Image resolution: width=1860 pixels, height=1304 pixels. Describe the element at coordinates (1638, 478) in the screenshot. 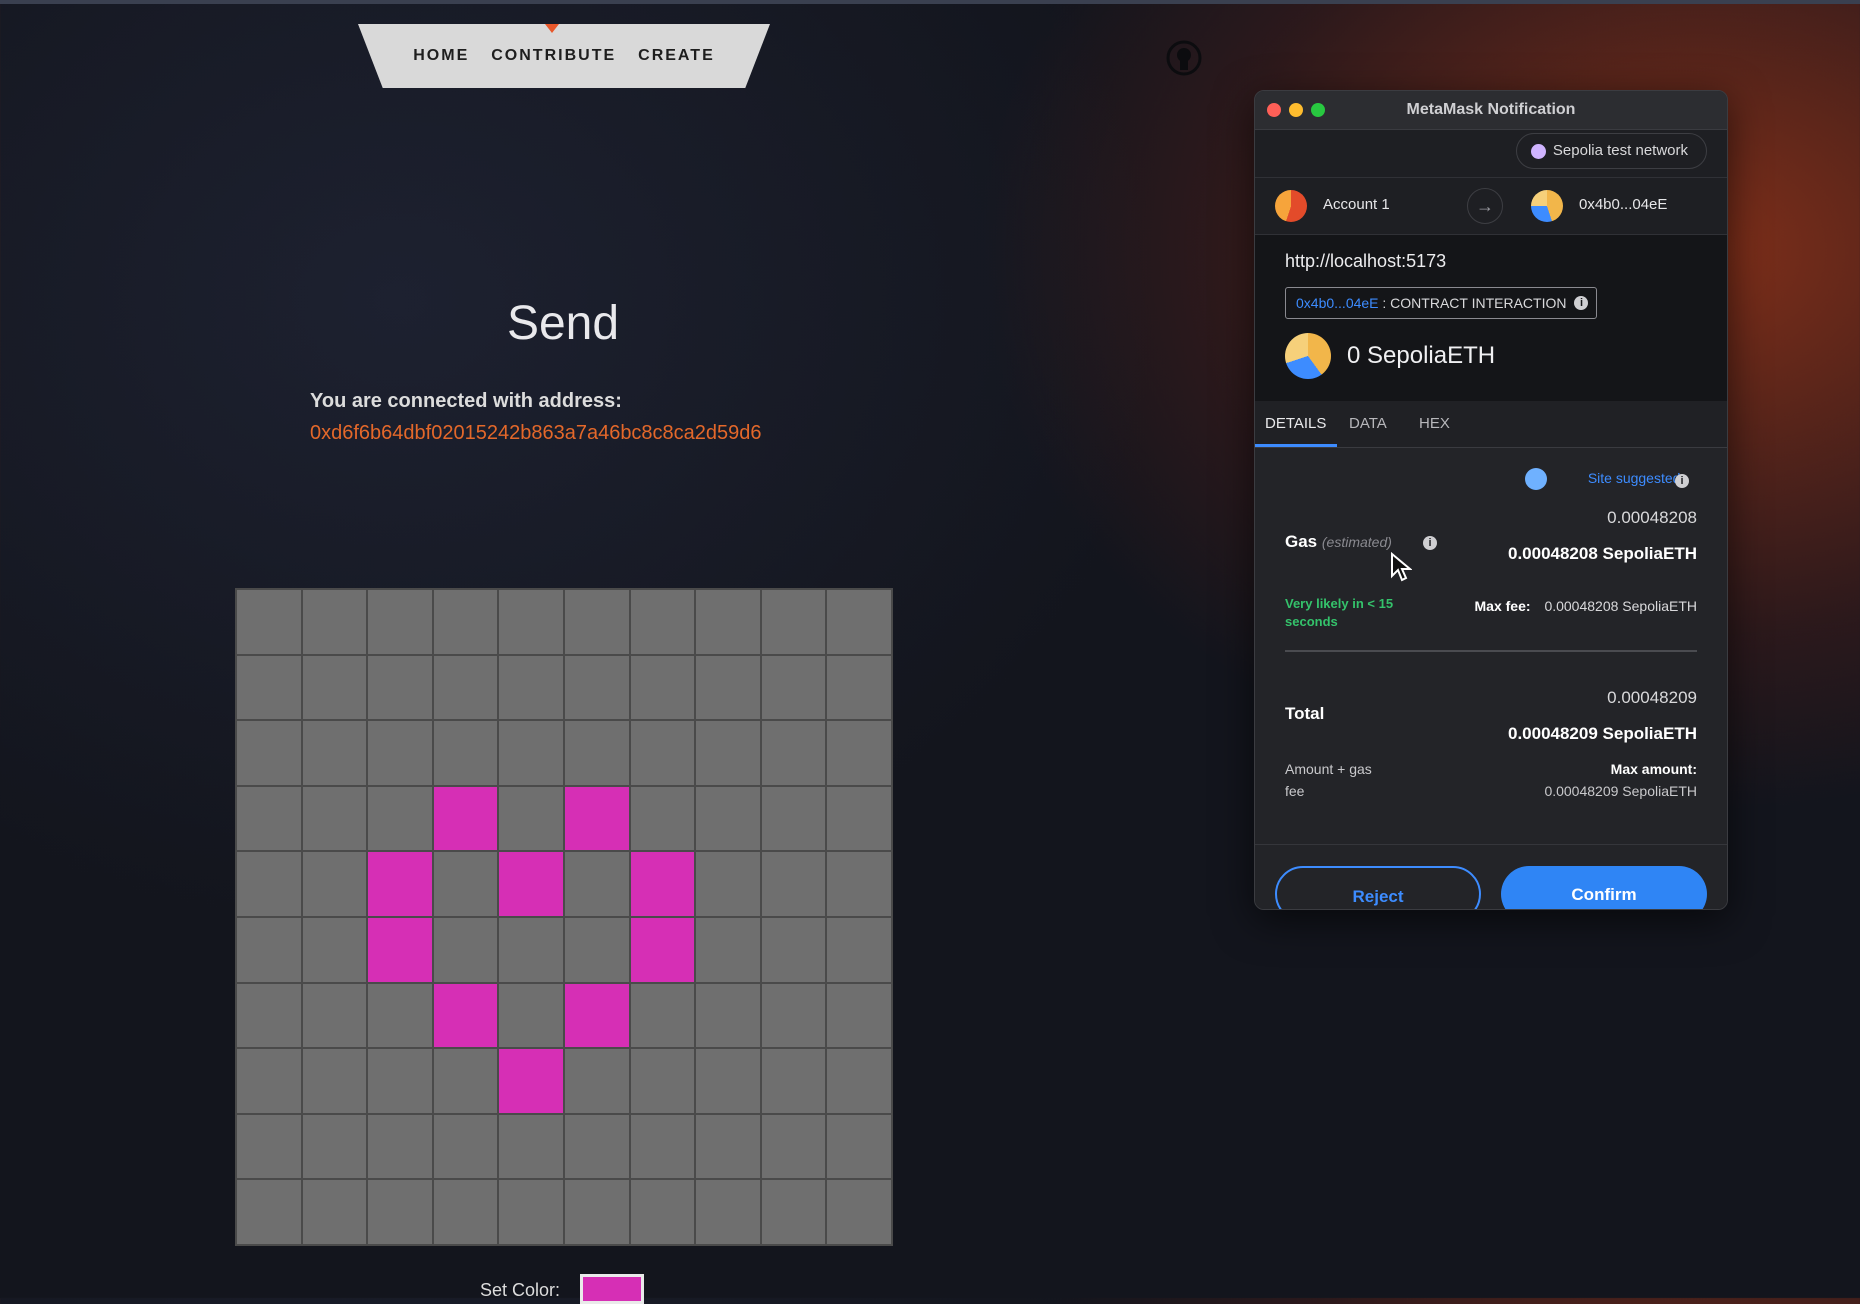

I see `site-suggested-link: Site suggested ›` at that location.